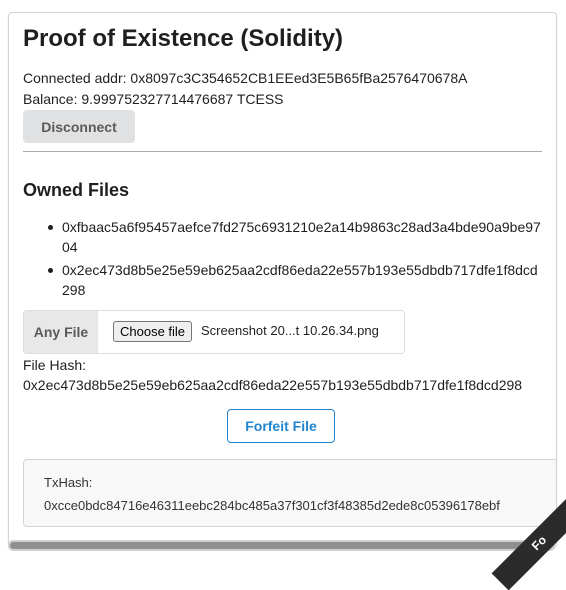 This screenshot has width=566, height=590. What do you see at coordinates (183, 38) in the screenshot?
I see `page-title: Proof of Existence (Solidity)` at bounding box center [183, 38].